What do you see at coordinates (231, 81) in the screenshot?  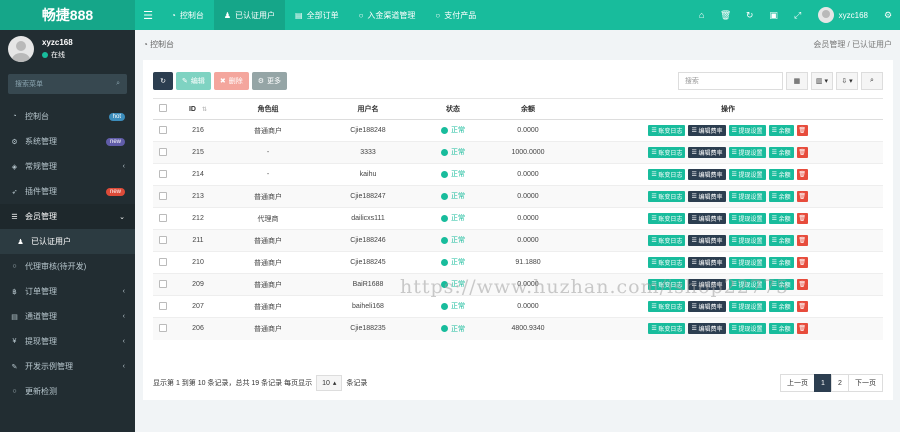 I see `delete-button: ✖ 删除` at bounding box center [231, 81].